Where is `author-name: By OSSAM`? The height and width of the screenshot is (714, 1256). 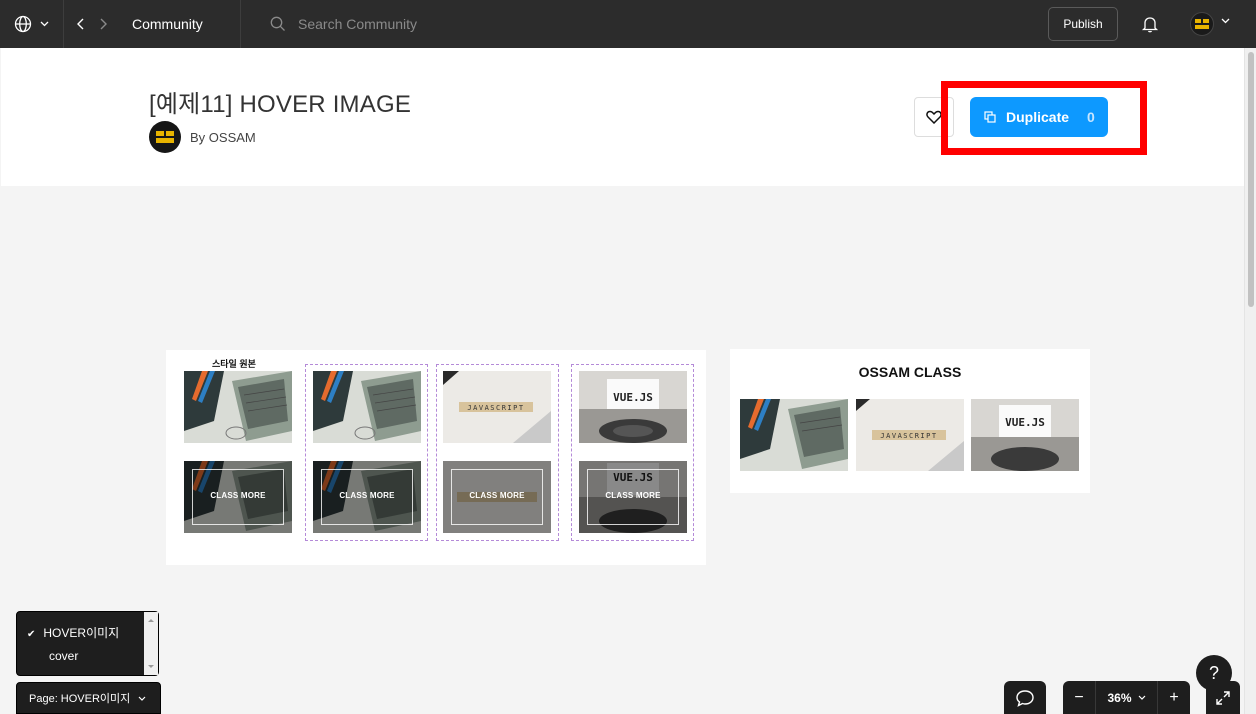
author-name: By OSSAM is located at coordinates (223, 137).